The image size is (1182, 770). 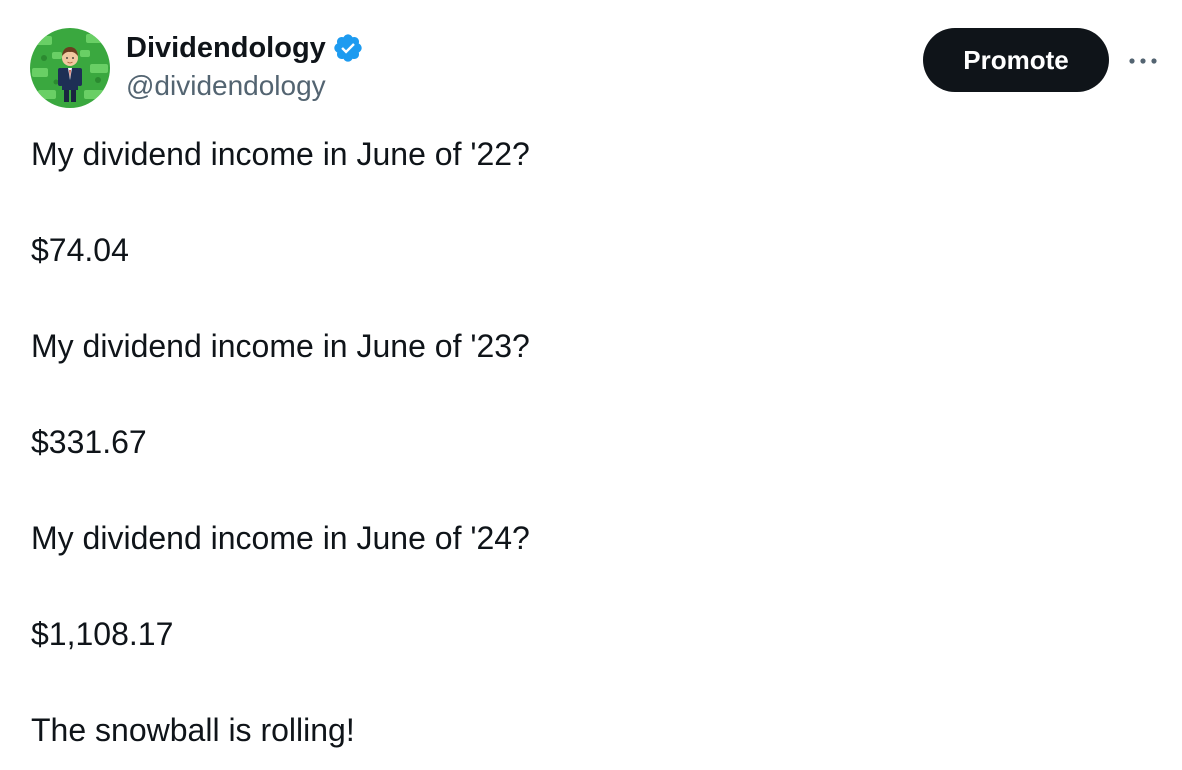 I want to click on tweet-line-question-2023: My dividend income in June of '23?, so click(x=280, y=346).